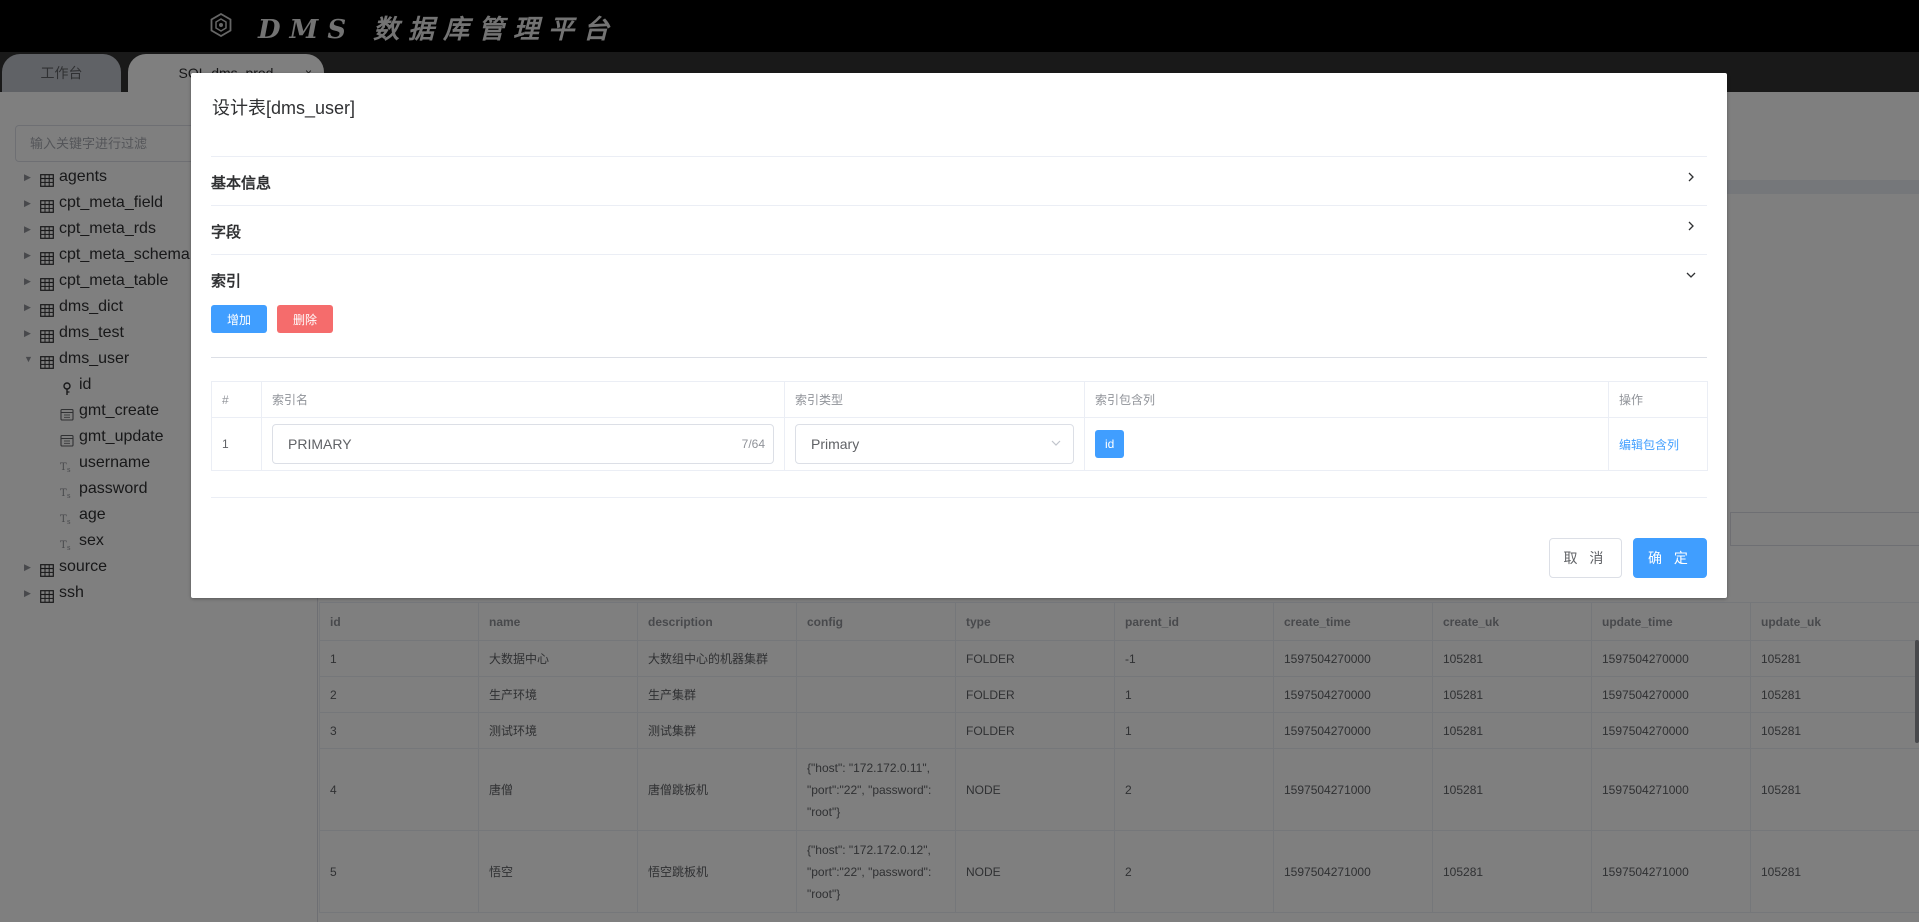  Describe the element at coordinates (1346, 399) in the screenshot. I see `column-header: 索引包含列` at that location.